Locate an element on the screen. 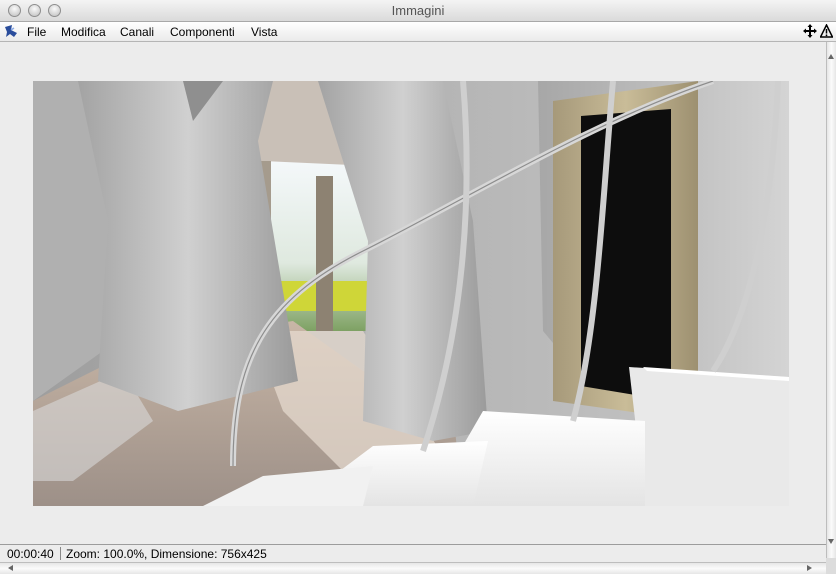 The height and width of the screenshot is (574, 836). move-icon is located at coordinates (809, 31).